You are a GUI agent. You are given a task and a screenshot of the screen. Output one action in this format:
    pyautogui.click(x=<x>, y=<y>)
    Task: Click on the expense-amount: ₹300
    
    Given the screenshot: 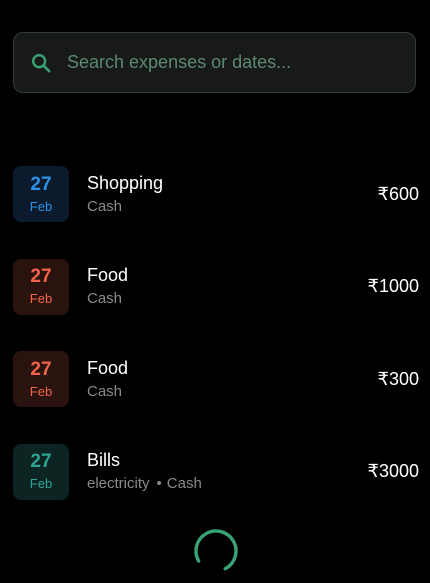 What is the action you would take?
    pyautogui.click(x=398, y=378)
    